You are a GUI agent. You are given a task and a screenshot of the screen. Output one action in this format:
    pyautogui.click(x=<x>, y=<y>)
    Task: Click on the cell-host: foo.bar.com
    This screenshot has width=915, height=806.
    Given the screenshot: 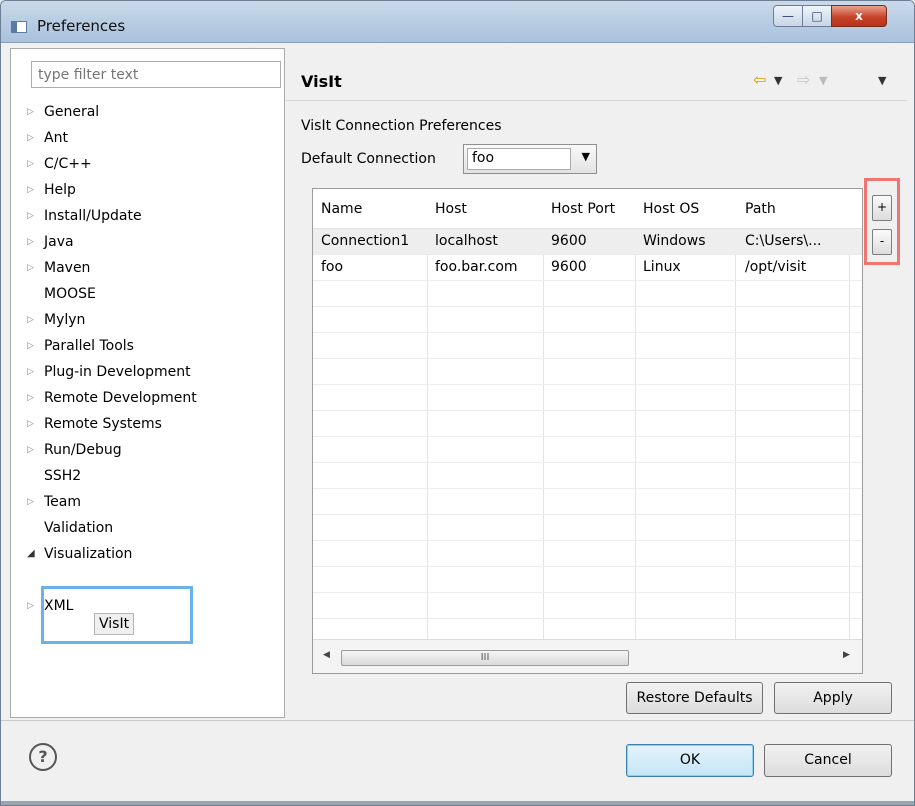 What is the action you would take?
    pyautogui.click(x=476, y=267)
    